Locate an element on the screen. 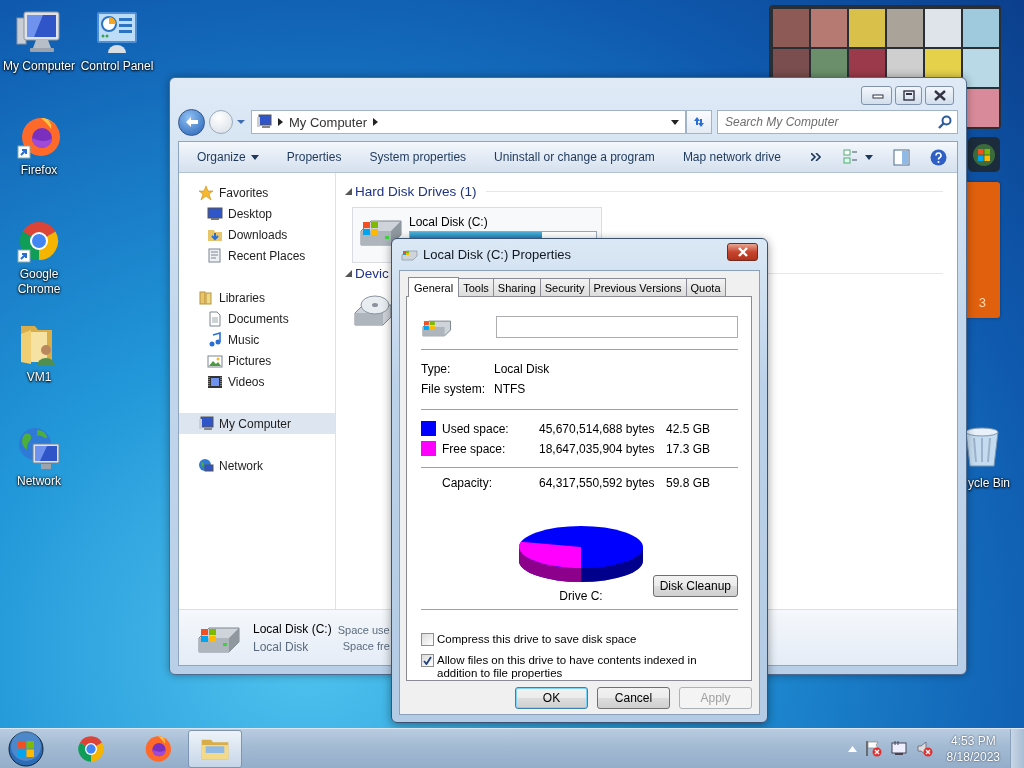 The image size is (1024, 768). nav-item: Recent Places is located at coordinates (257, 255).